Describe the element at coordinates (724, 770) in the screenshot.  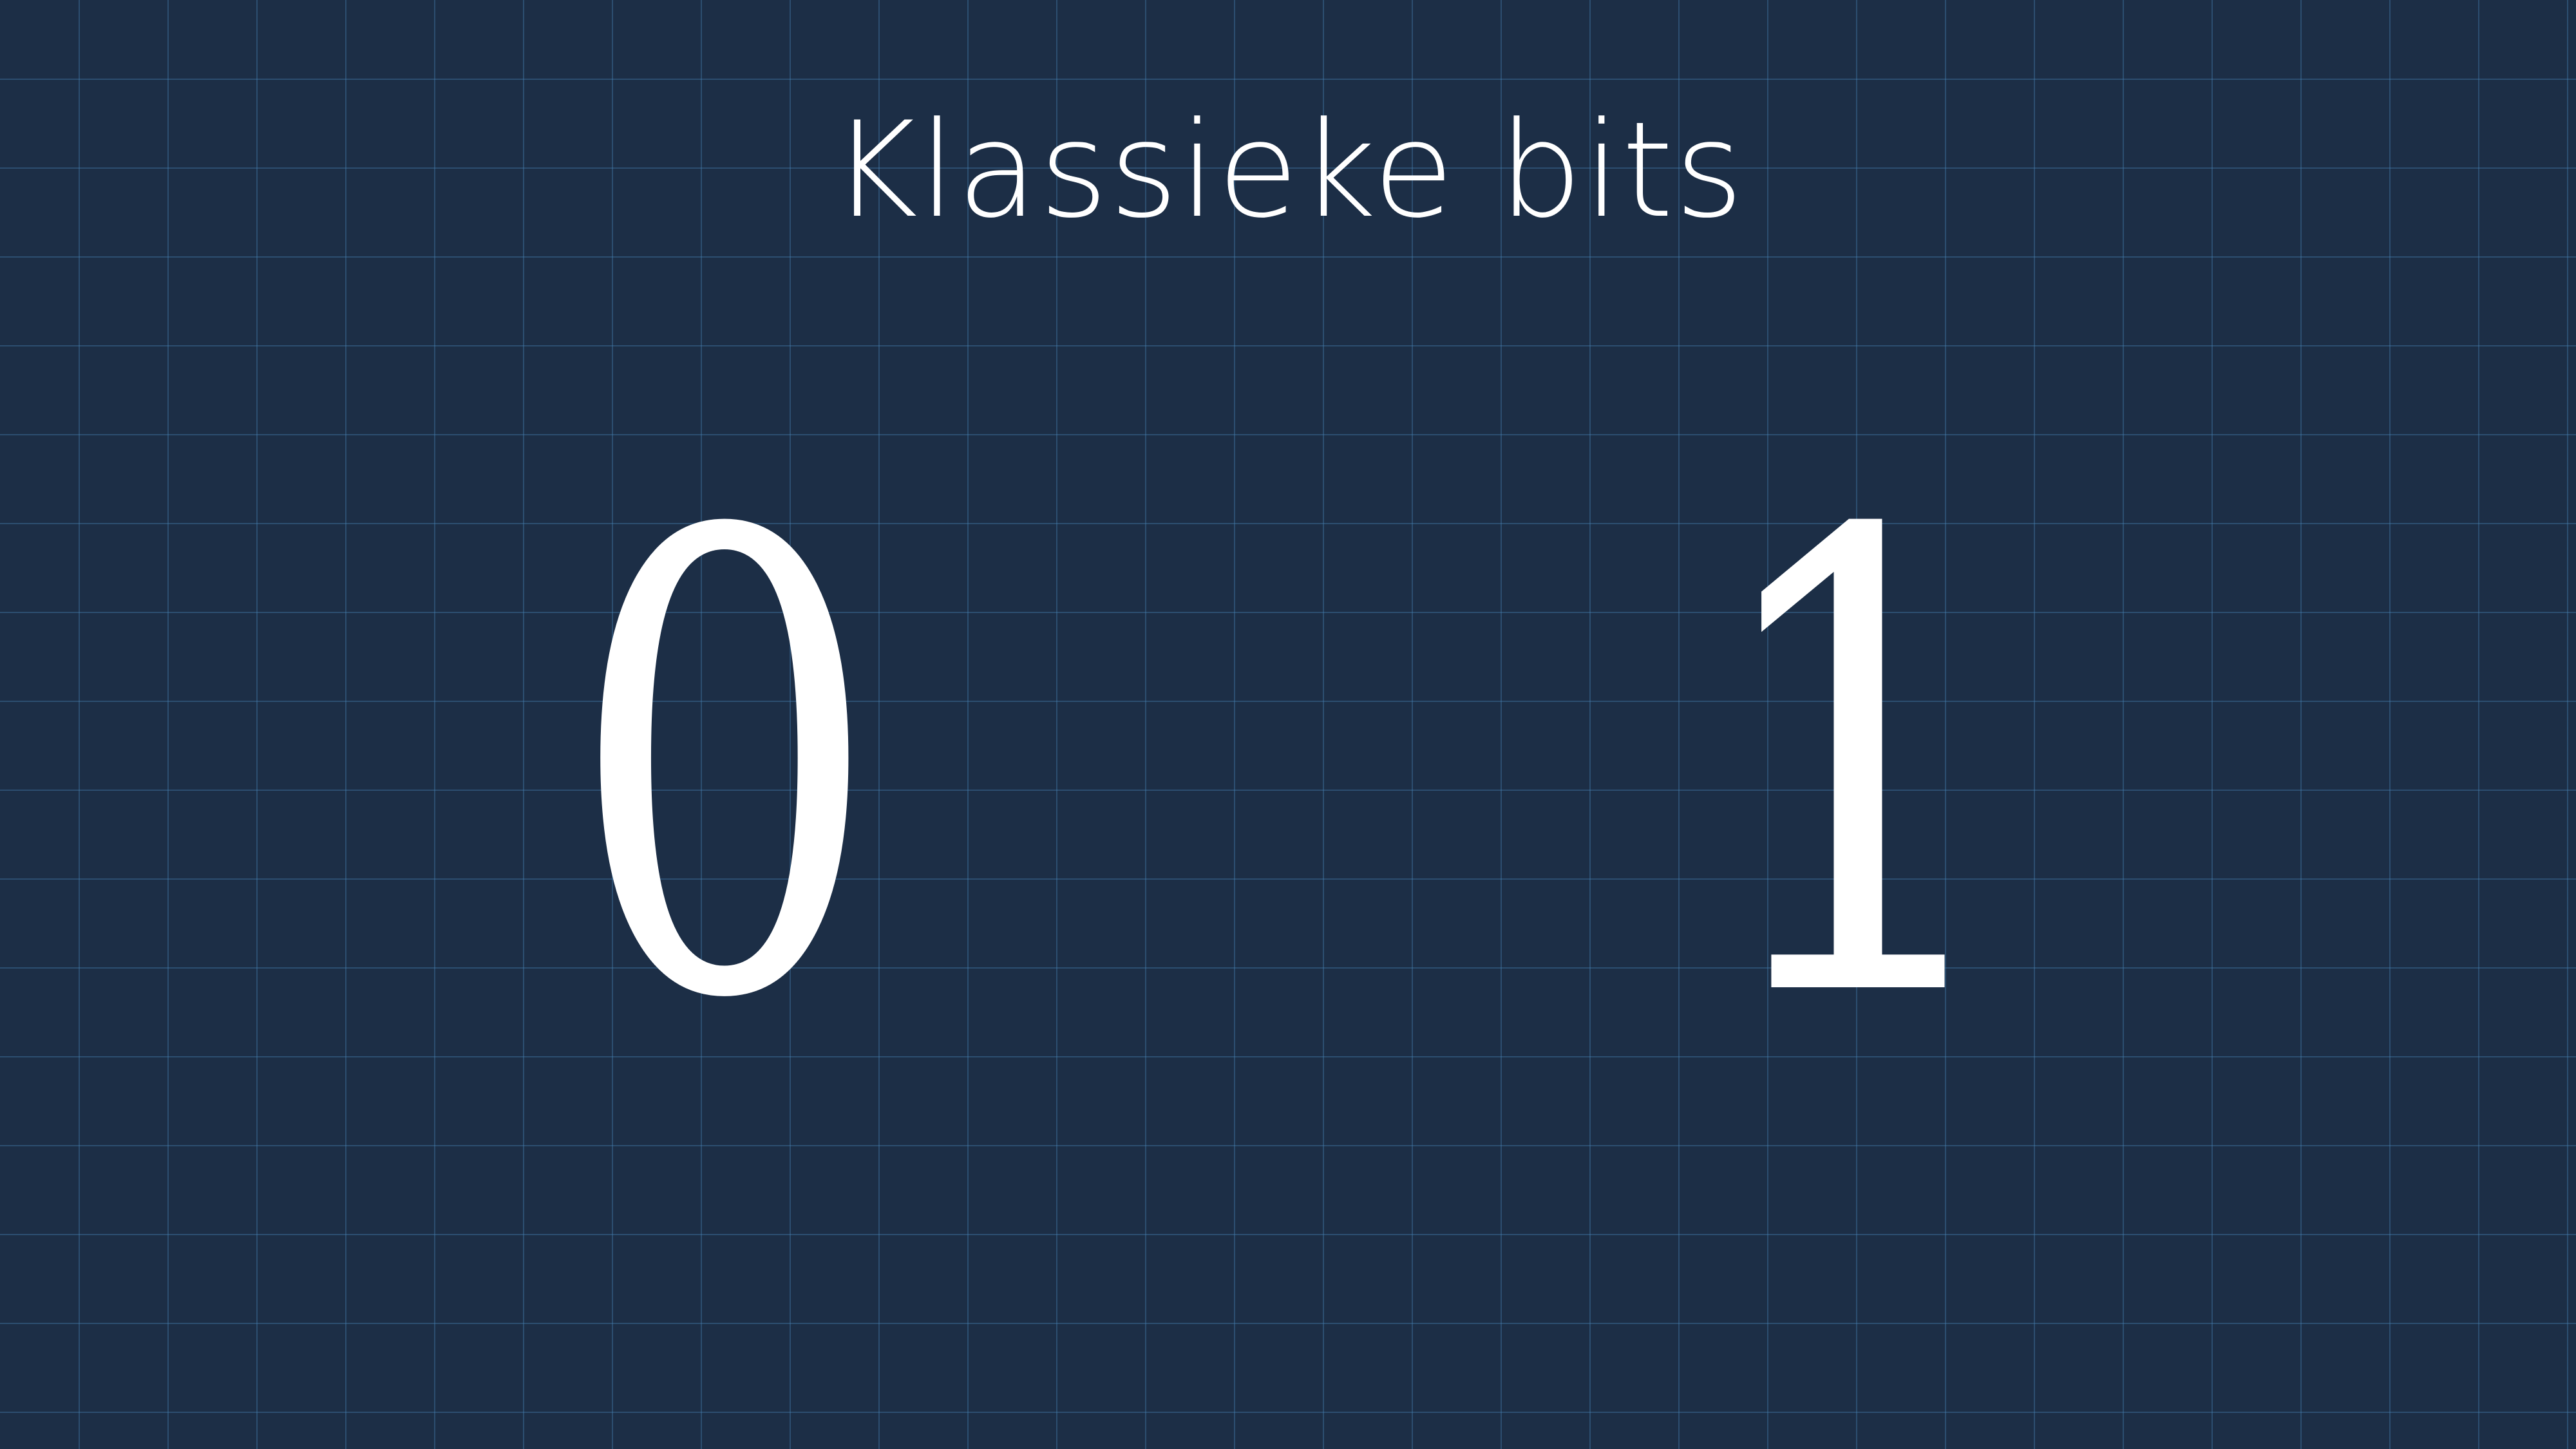
I see `bit-zero: 0` at that location.